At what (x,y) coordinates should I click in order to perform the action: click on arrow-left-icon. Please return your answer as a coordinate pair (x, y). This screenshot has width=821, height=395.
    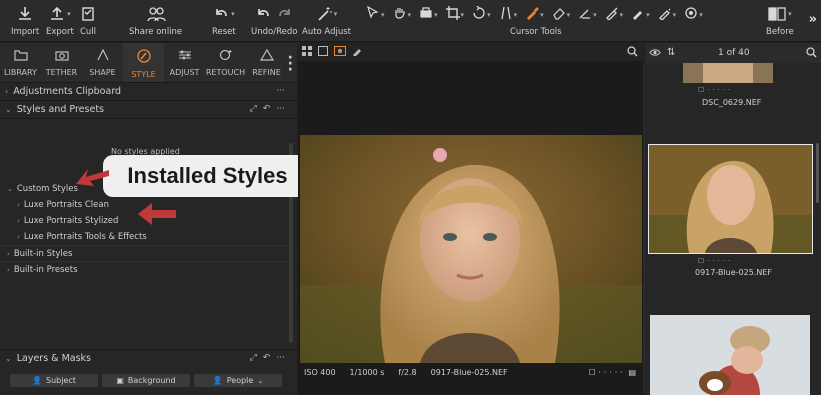
    Looking at the image, I should click on (92, 177).